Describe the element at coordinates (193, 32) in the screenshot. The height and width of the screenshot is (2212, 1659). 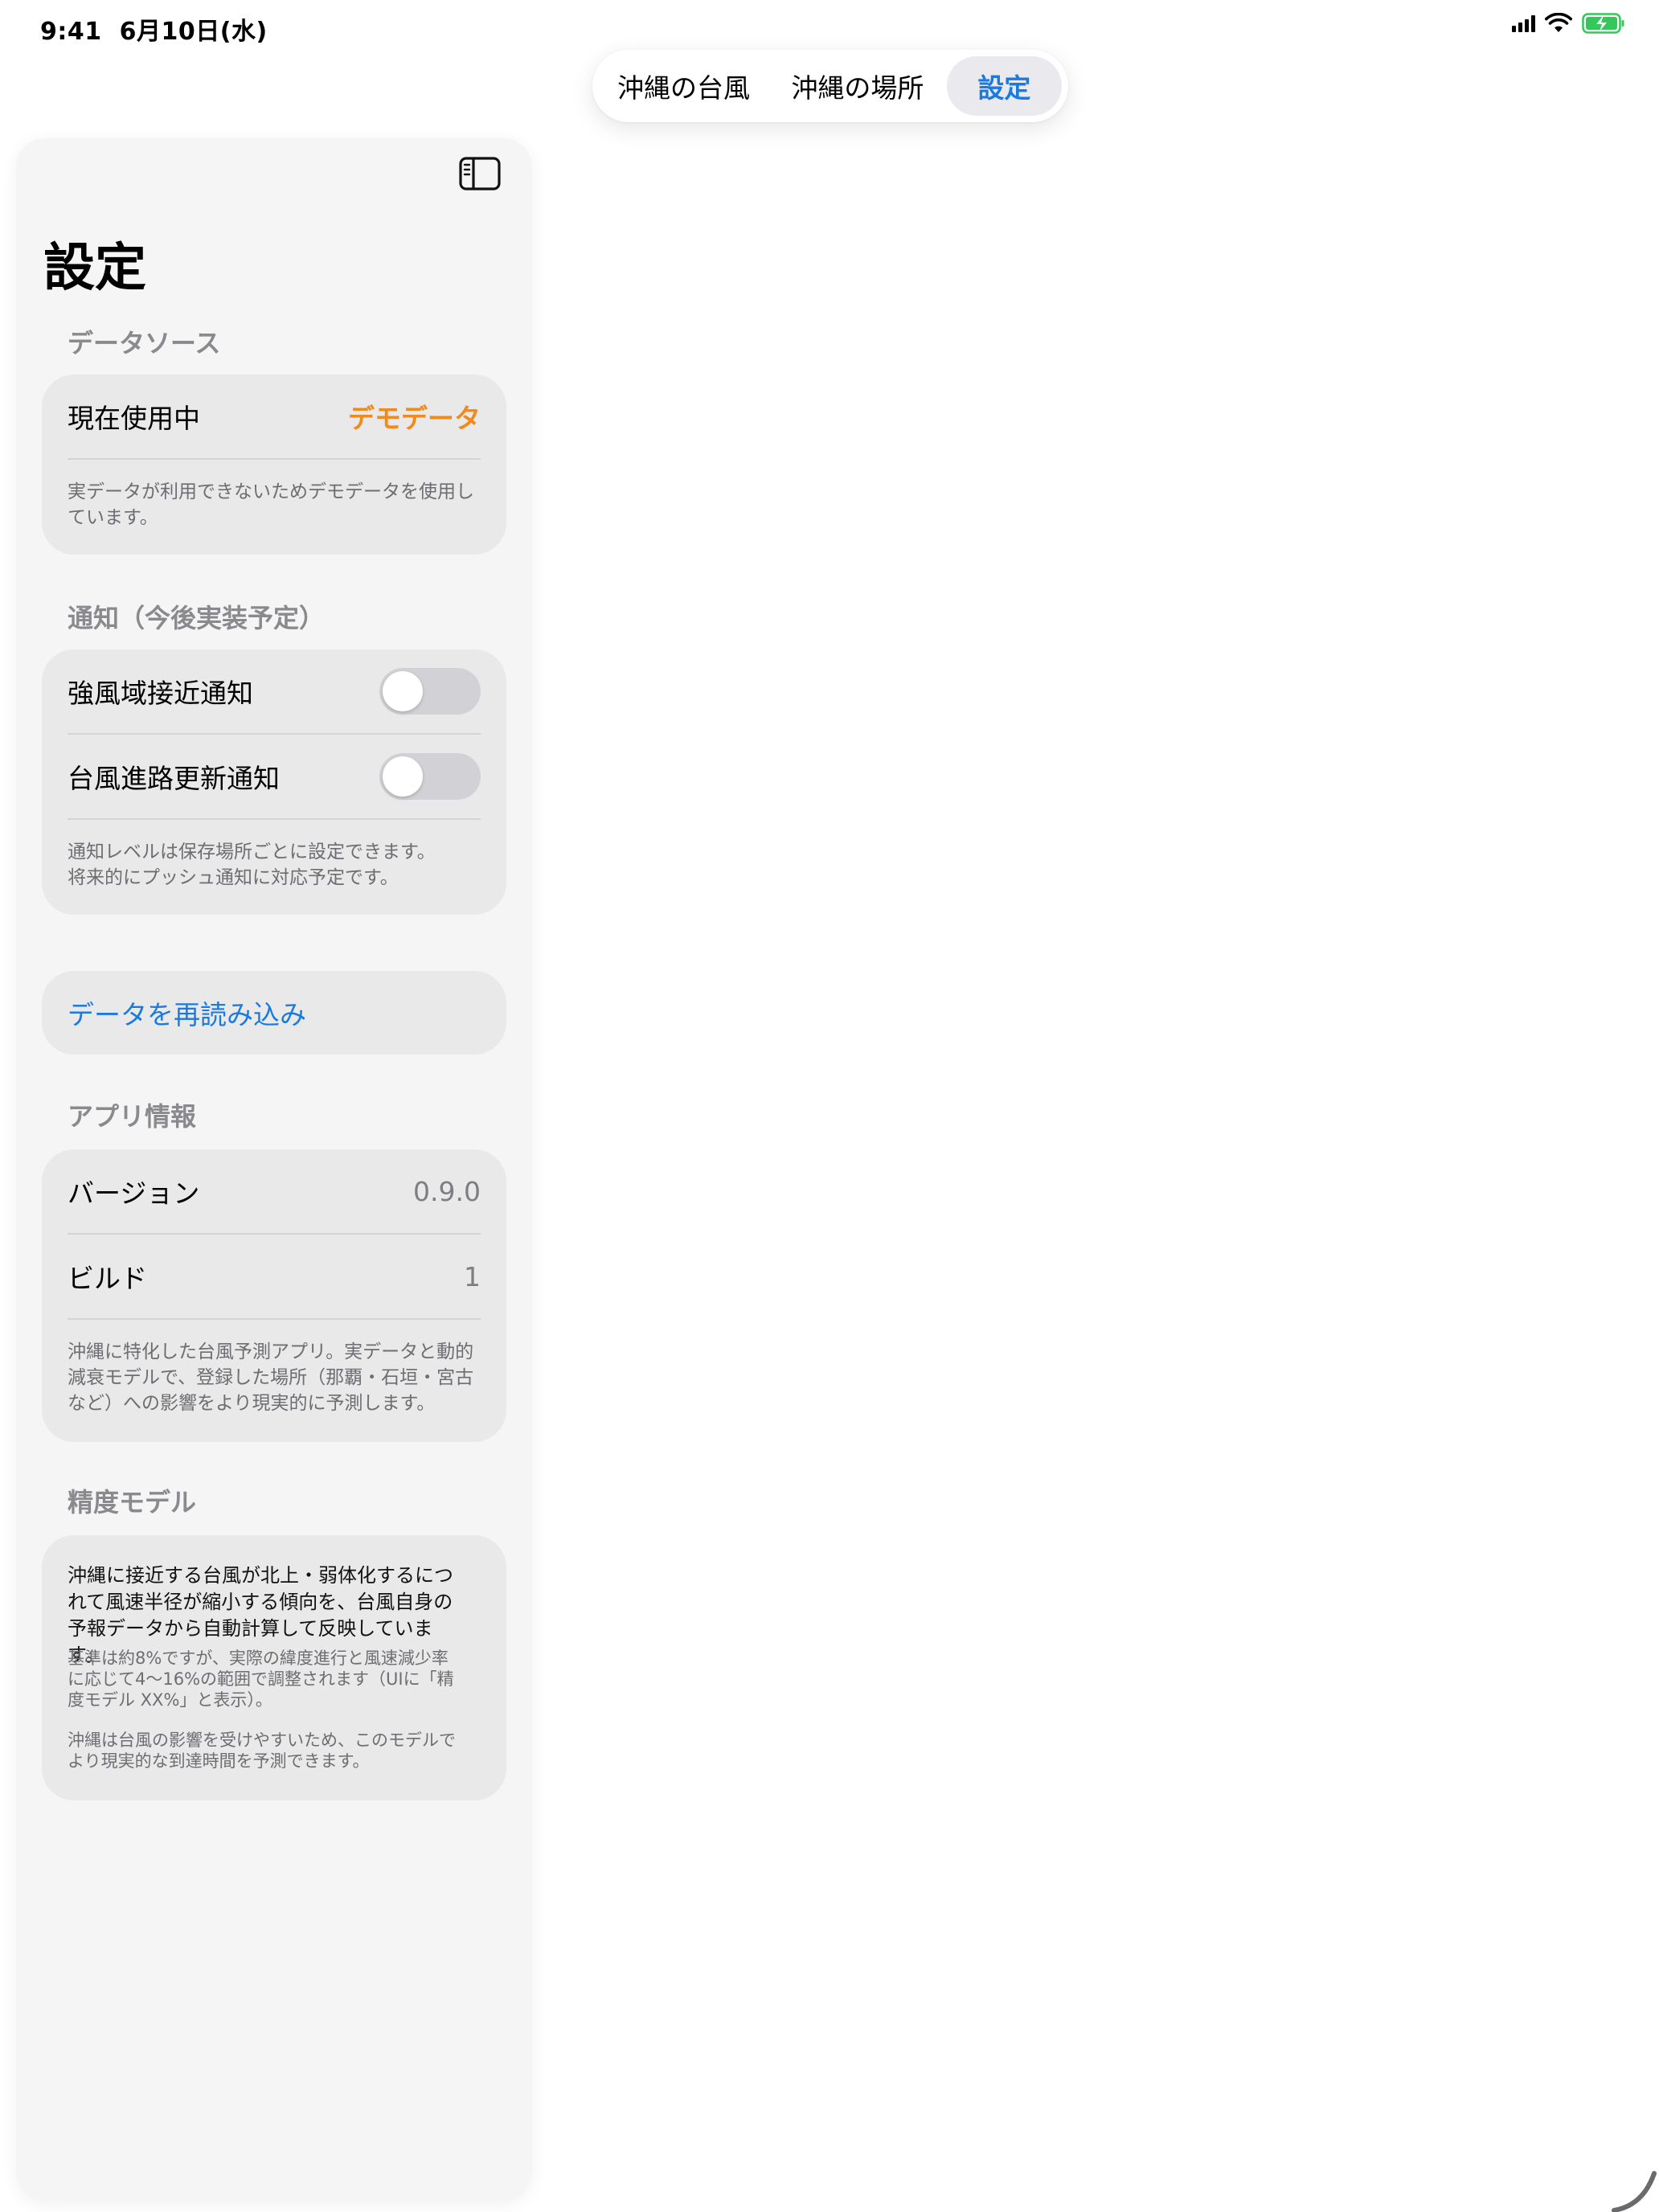
I see `status-date: 6月10日(水)` at that location.